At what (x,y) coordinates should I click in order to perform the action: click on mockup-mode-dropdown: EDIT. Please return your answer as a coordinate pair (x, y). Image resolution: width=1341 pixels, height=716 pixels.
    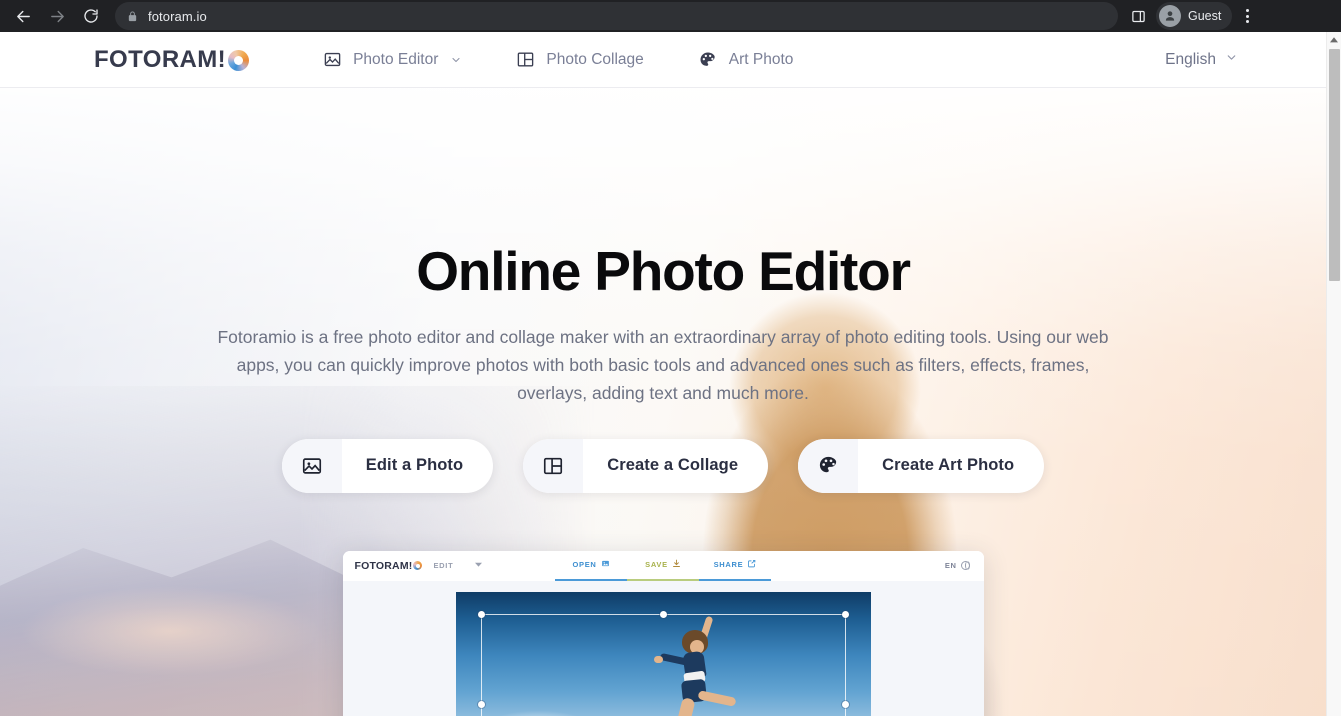
    Looking at the image, I should click on (458, 566).